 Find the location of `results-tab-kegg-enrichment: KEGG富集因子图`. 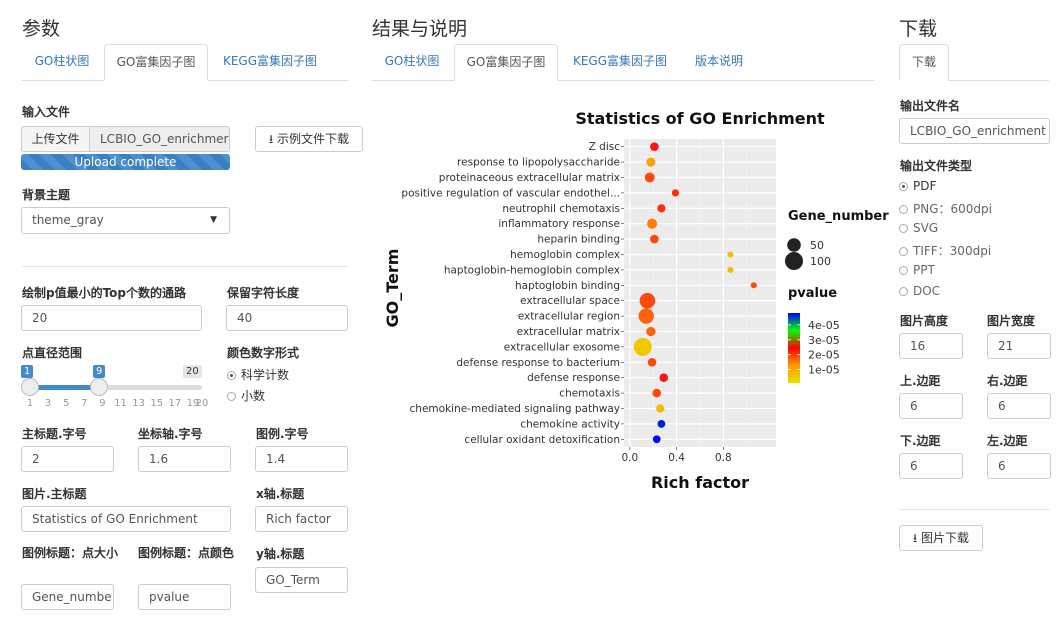

results-tab-kegg-enrichment: KEGG富集因子图 is located at coordinates (620, 61).